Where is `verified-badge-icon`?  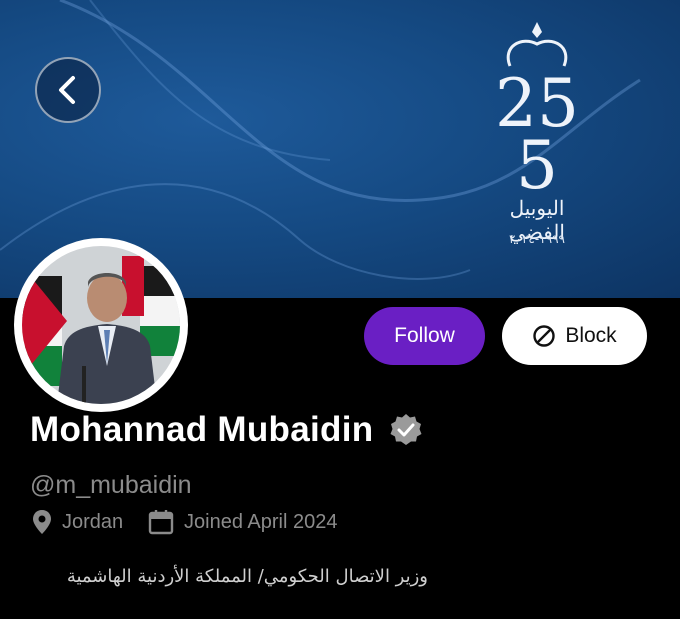
verified-badge-icon is located at coordinates (406, 430).